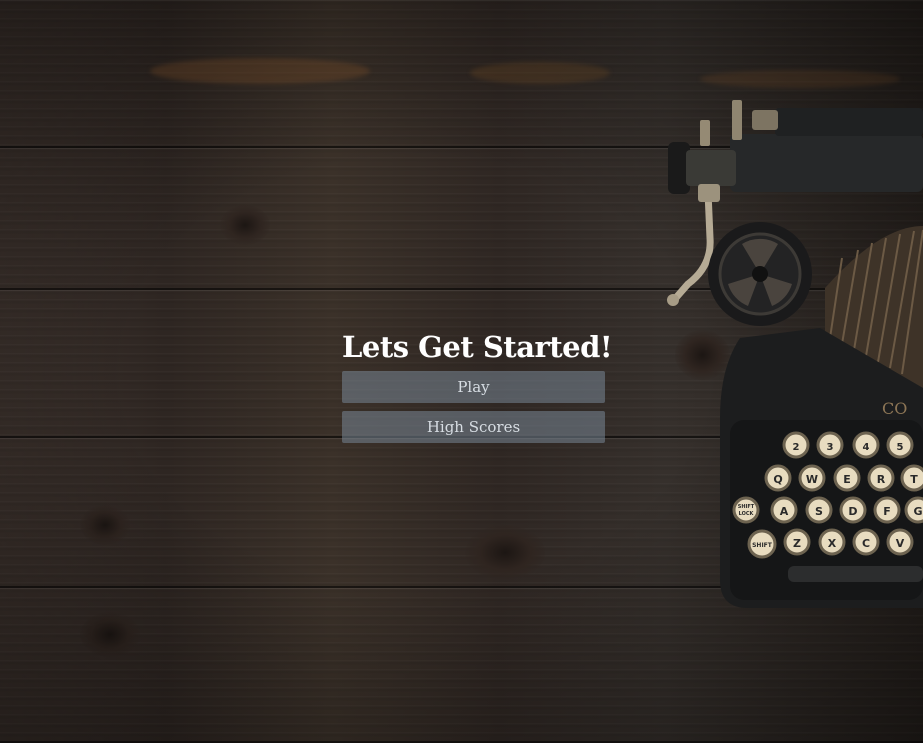 The width and height of the screenshot is (923, 743). Describe the element at coordinates (849, 122) in the screenshot. I see `typewriter-carriage-top` at that location.